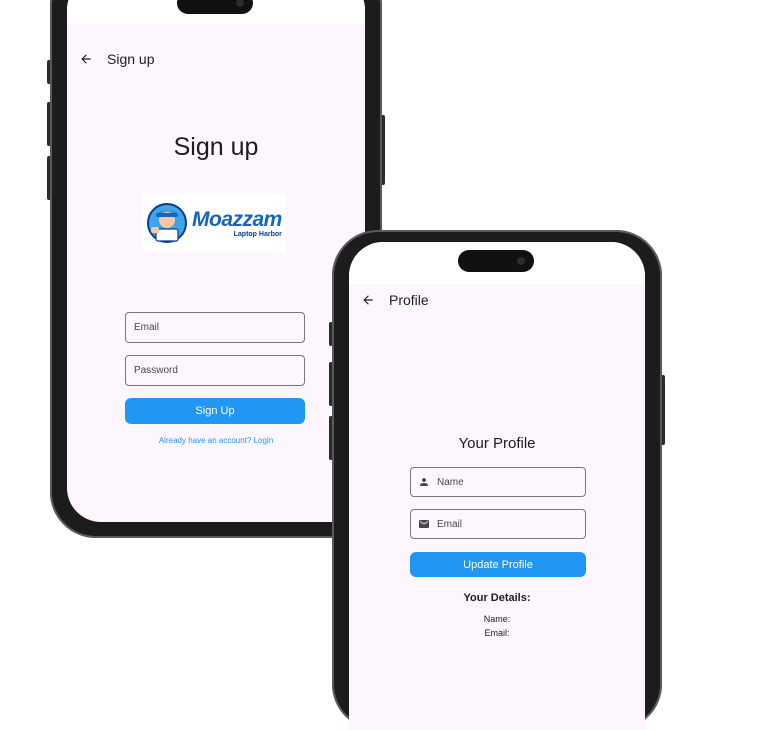 Image resolution: width=758 pixels, height=730 pixels. What do you see at coordinates (424, 524) in the screenshot?
I see `mail-icon` at bounding box center [424, 524].